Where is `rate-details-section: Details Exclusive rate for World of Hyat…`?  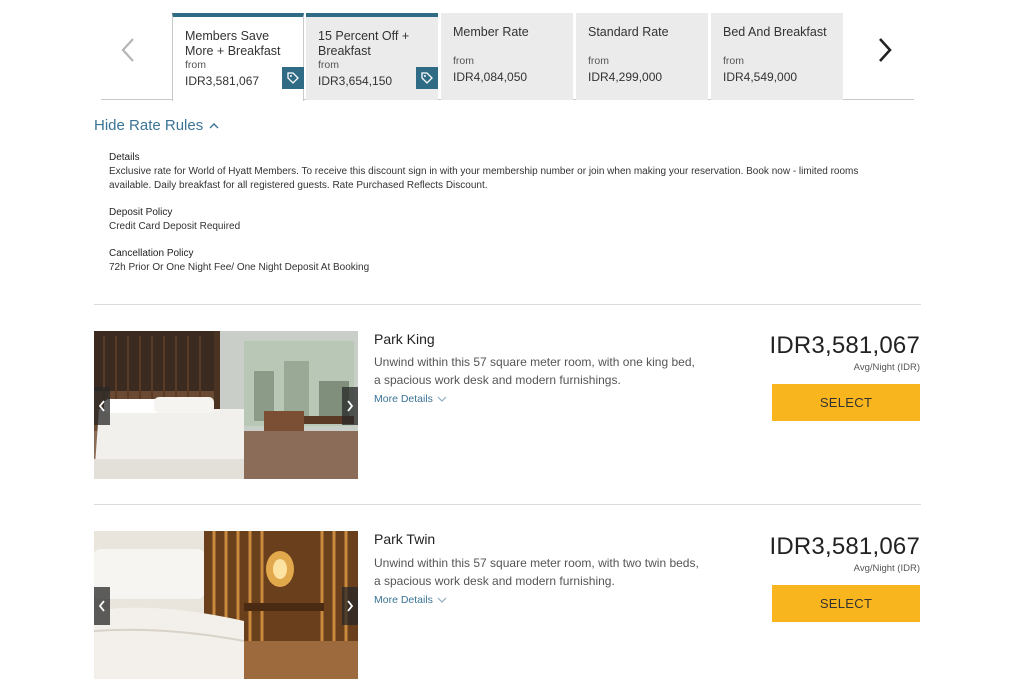
rate-details-section: Details Exclusive rate for World of Hyat… is located at coordinates (504, 172).